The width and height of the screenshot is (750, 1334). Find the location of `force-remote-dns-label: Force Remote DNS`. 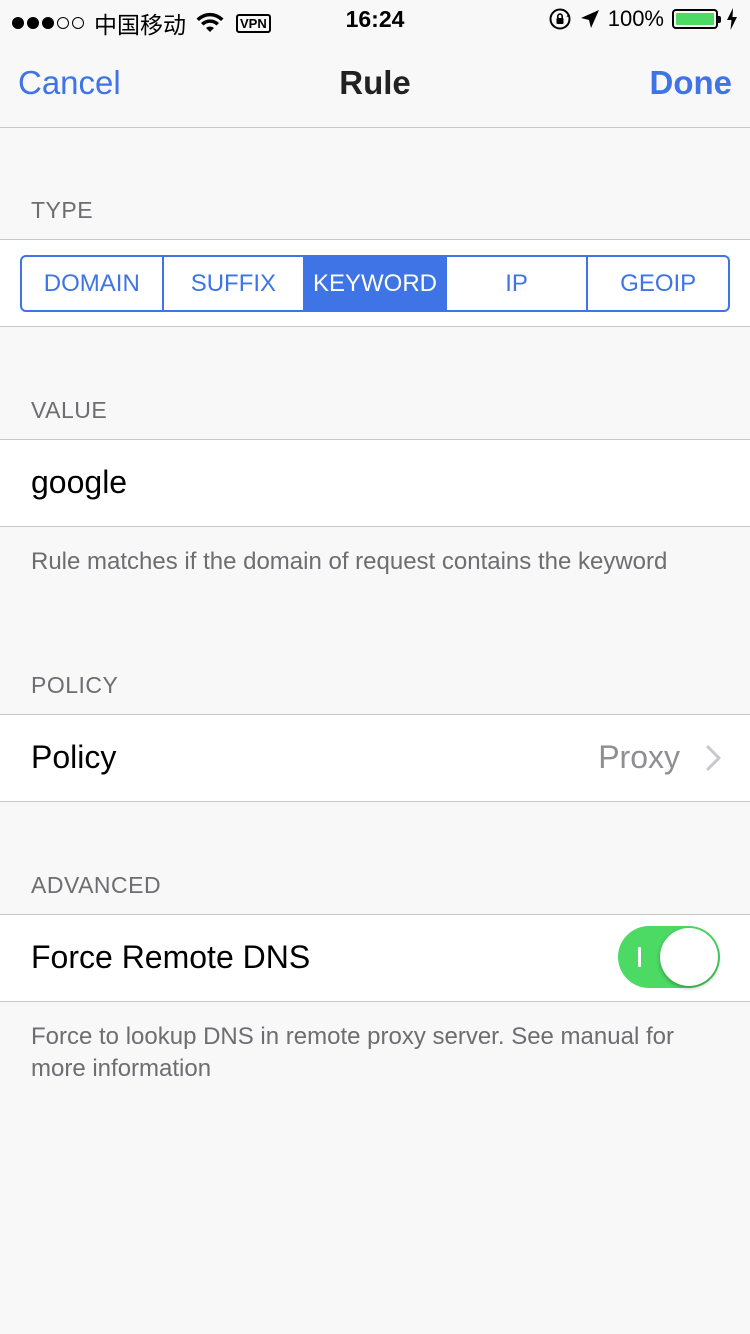

force-remote-dns-label: Force Remote DNS is located at coordinates (171, 957).